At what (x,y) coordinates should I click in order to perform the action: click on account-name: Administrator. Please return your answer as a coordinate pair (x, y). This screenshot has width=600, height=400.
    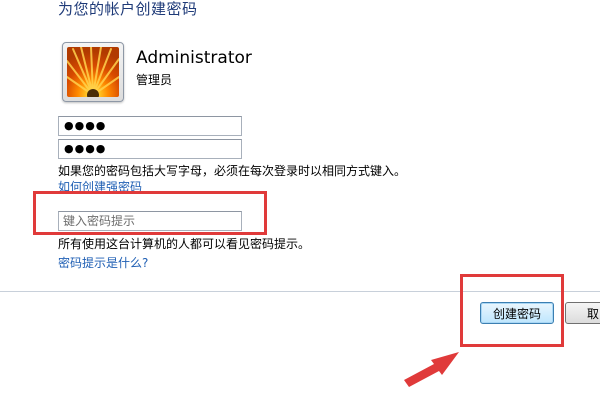
    Looking at the image, I should click on (194, 58).